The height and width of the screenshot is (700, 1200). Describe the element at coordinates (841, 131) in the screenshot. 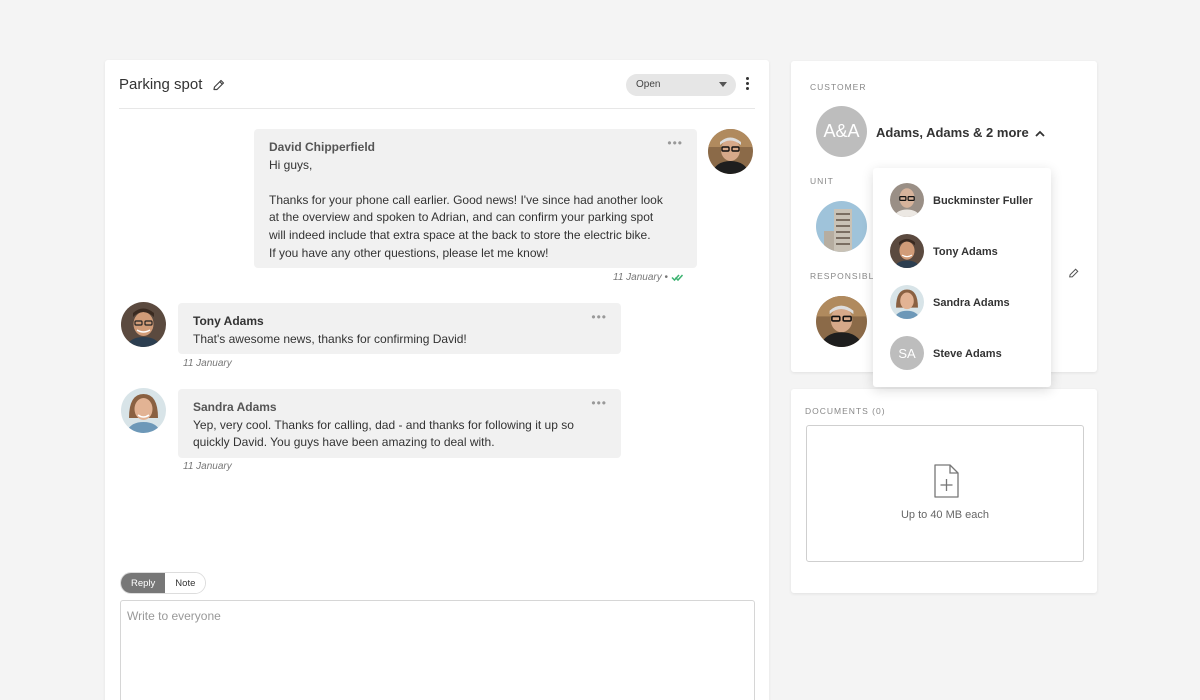

I see `customer-avatar: A&A` at that location.